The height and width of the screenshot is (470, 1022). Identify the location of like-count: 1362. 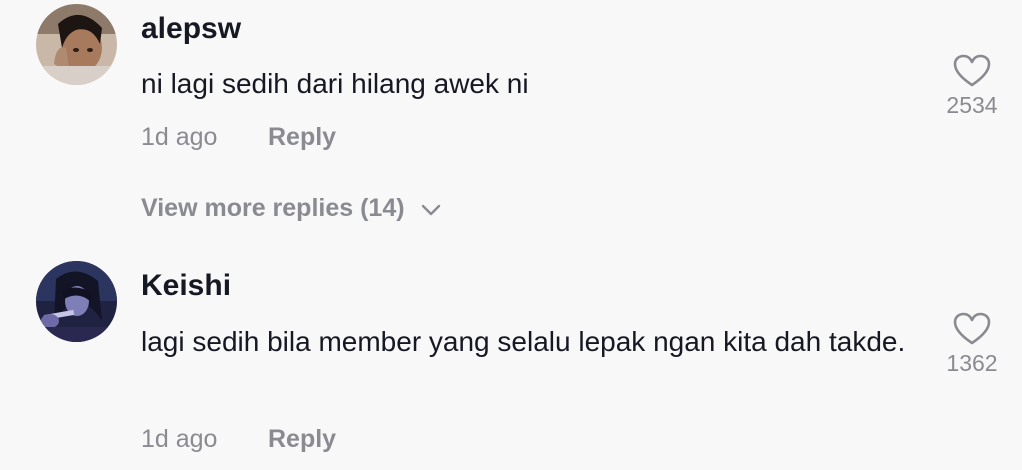
(972, 363).